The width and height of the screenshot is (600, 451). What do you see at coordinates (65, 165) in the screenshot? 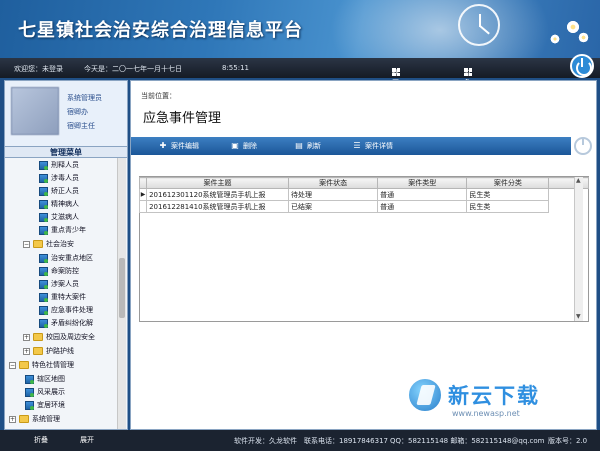
I see `sidebar-item-label: 刑释人员` at bounding box center [65, 165].